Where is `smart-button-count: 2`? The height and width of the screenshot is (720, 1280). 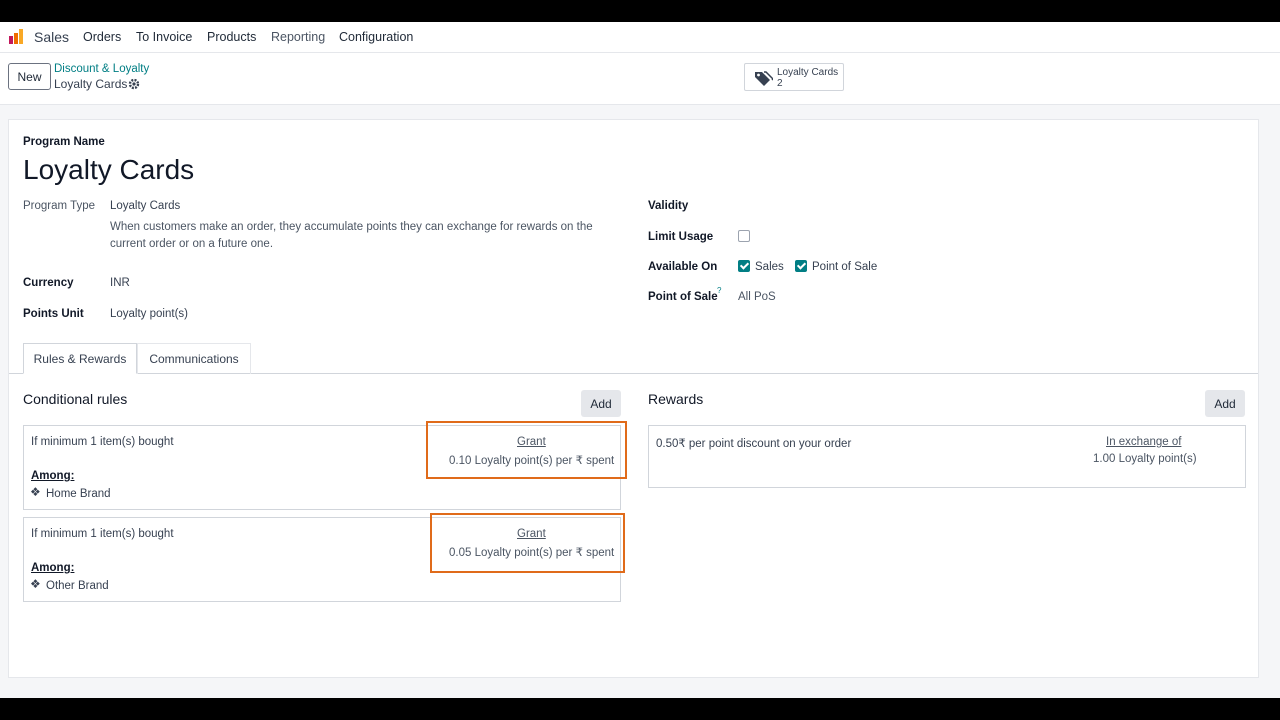
smart-button-count: 2 is located at coordinates (780, 83).